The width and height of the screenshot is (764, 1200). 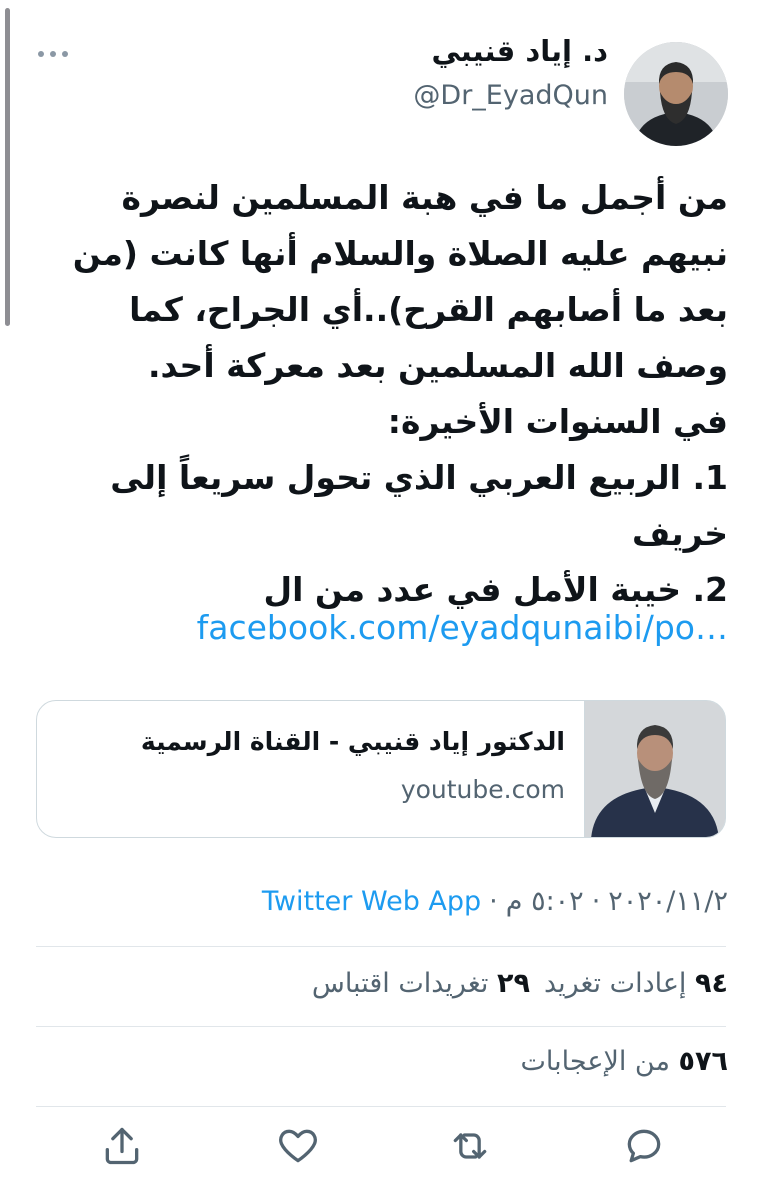 What do you see at coordinates (470, 1146) in the screenshot?
I see `retweet-icon` at bounding box center [470, 1146].